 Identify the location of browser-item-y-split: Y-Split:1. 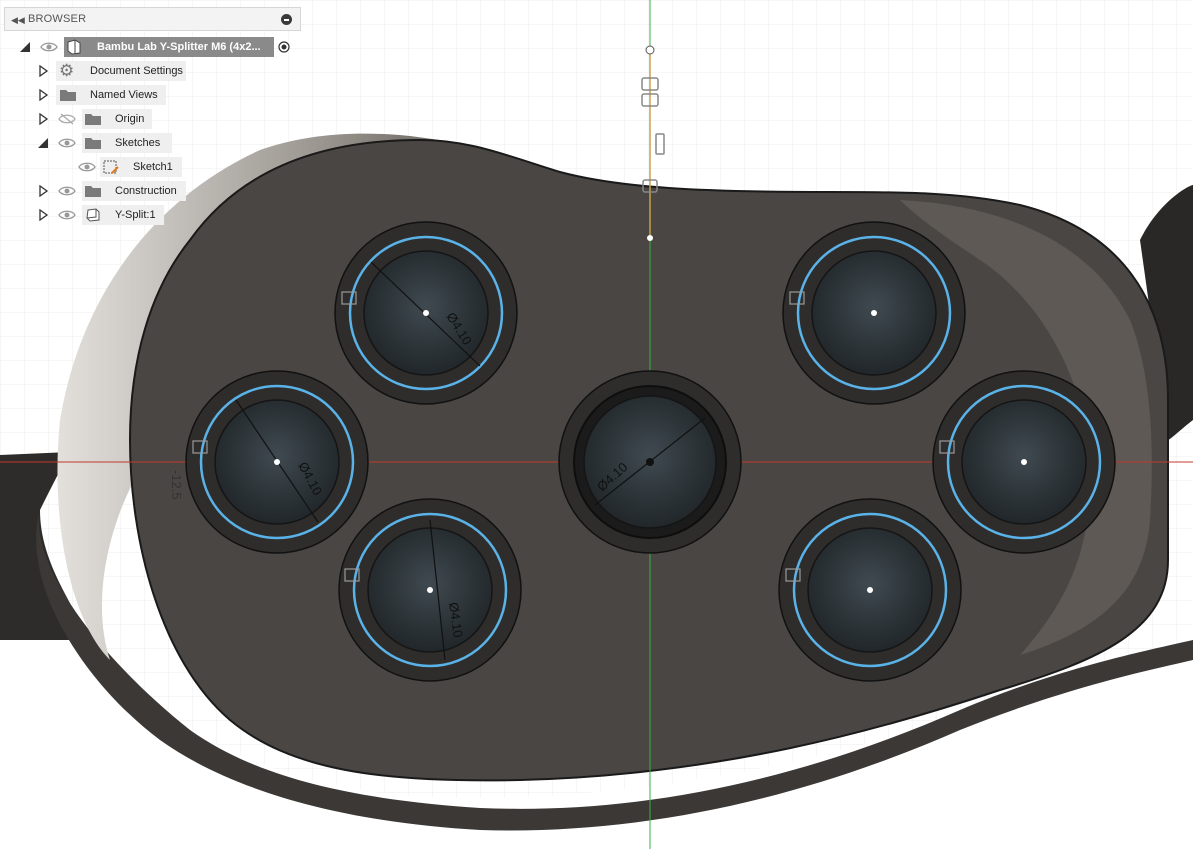
(152, 215).